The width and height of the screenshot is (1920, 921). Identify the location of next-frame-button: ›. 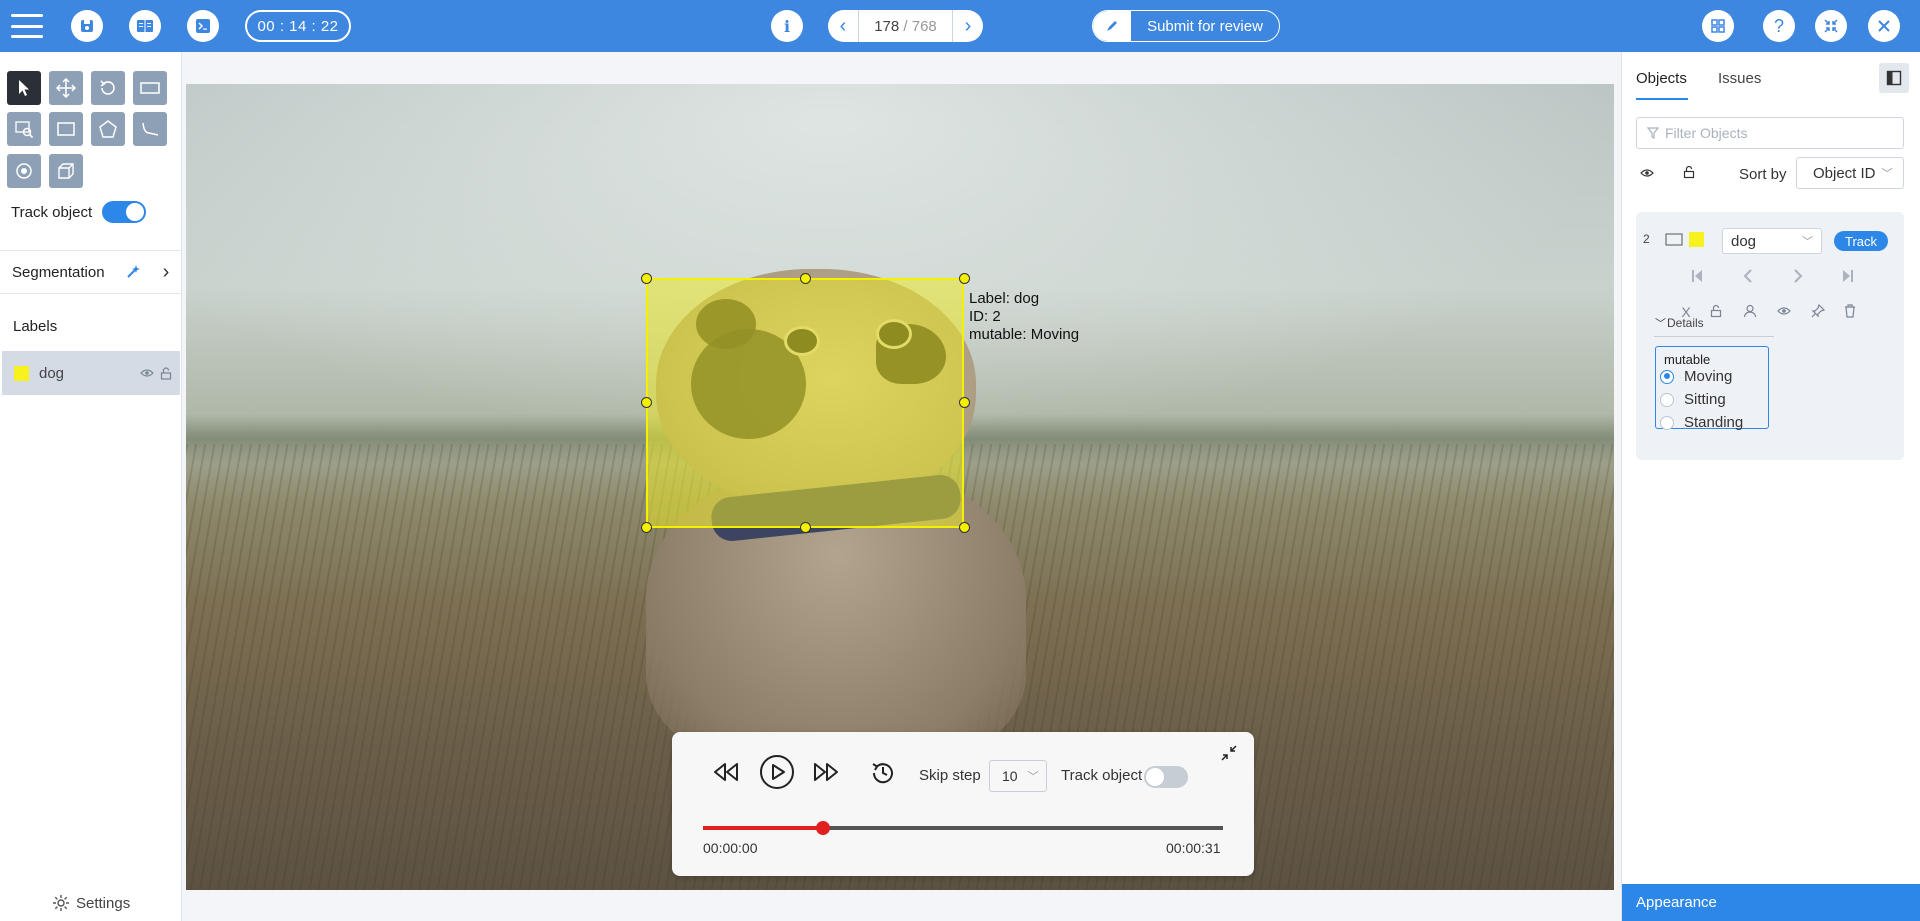
(968, 26).